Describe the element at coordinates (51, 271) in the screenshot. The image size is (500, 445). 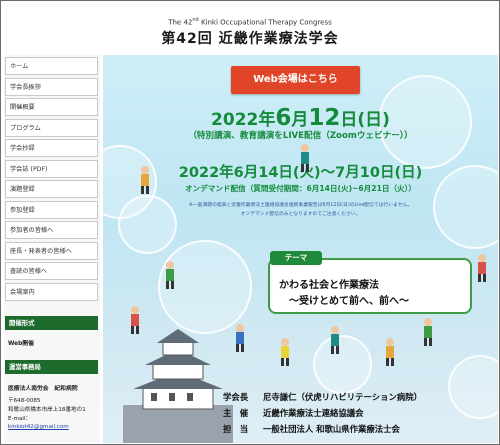
I see `sidebar-item-for-reviewers: 査読の皆様へ` at that location.